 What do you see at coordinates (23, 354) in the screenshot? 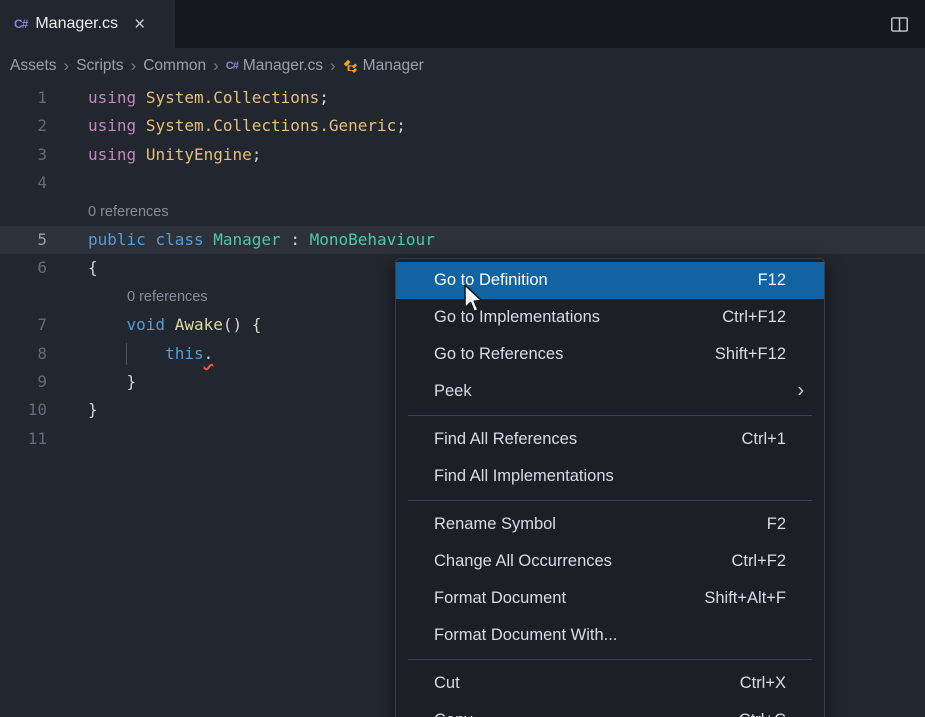
I see `line-number: 8` at bounding box center [23, 354].